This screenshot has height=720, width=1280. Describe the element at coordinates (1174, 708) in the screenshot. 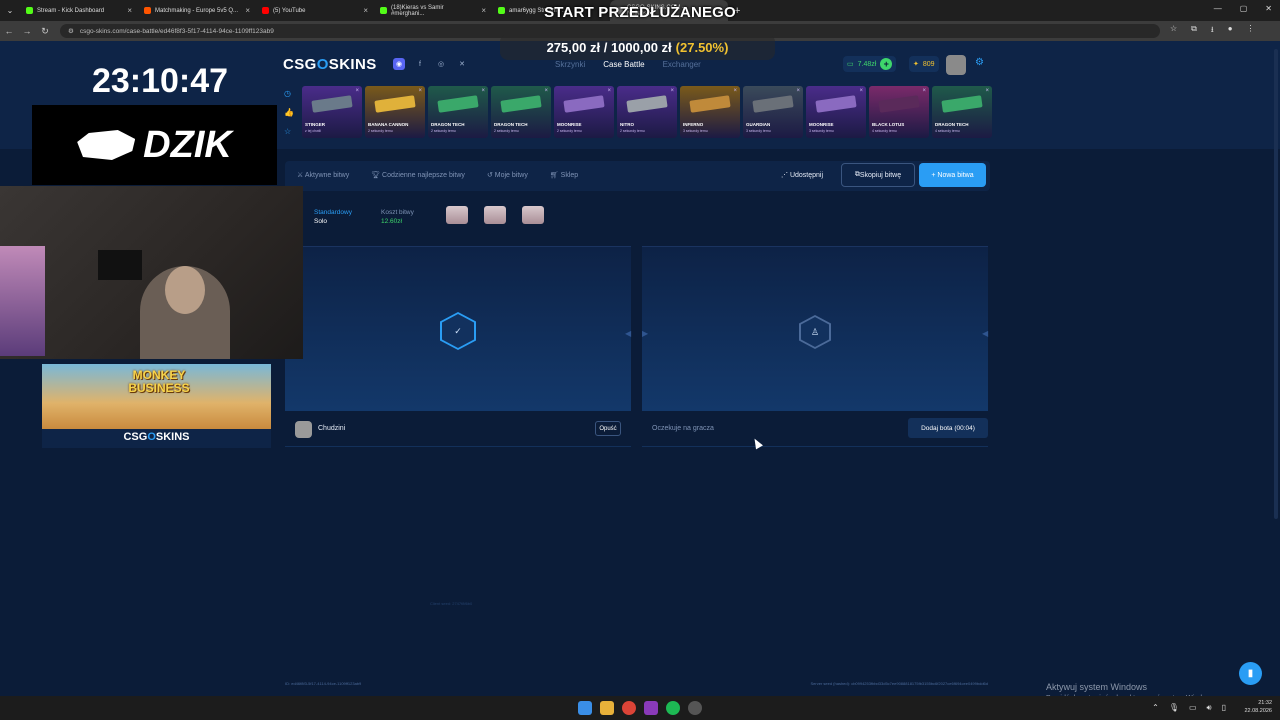

I see `mic-icon: 🎙︎` at that location.